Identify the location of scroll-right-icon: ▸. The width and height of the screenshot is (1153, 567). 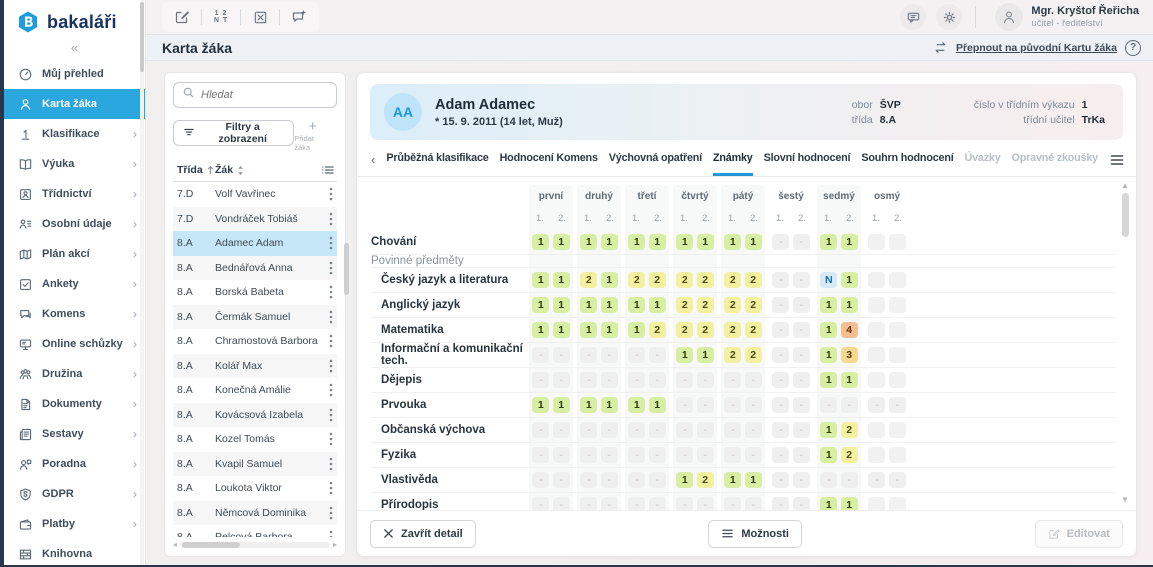
(335, 545).